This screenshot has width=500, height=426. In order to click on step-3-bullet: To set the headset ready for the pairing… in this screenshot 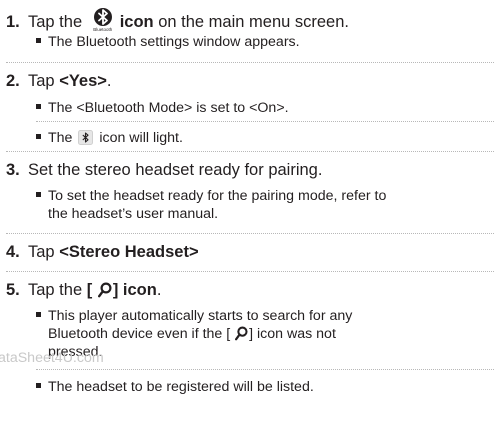, I will do `click(211, 196)`.